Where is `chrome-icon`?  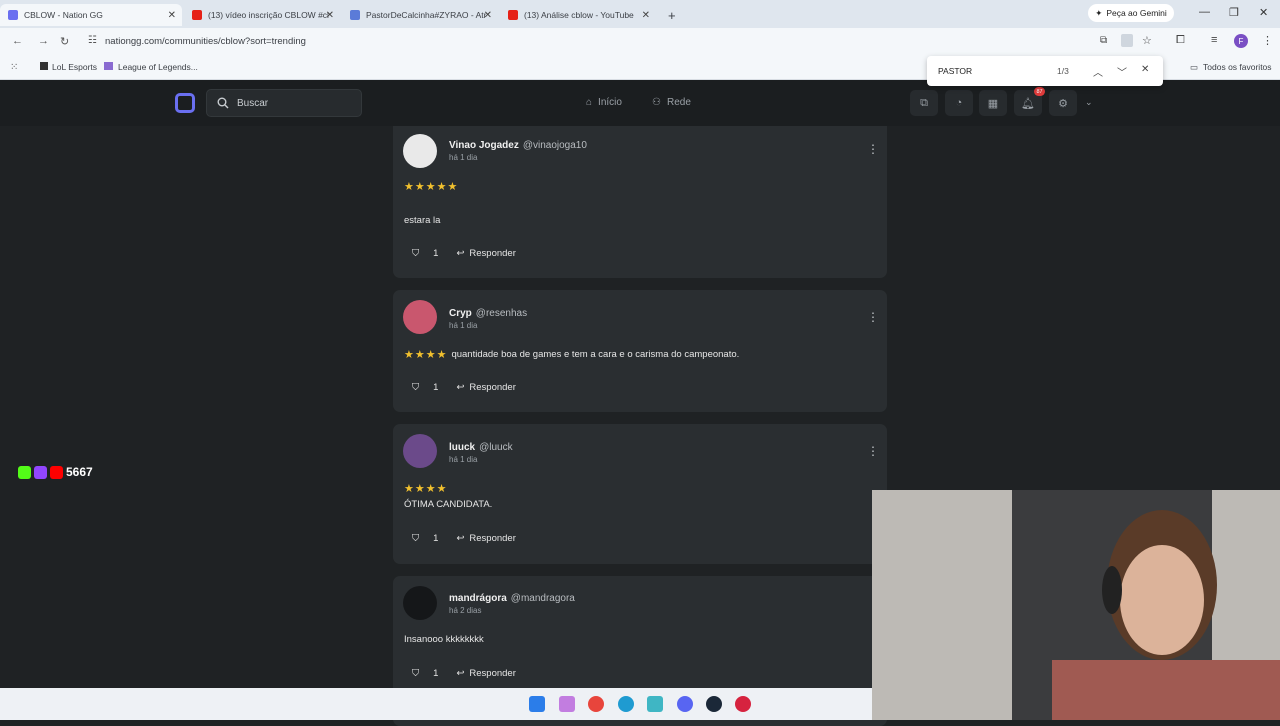 chrome-icon is located at coordinates (596, 704).